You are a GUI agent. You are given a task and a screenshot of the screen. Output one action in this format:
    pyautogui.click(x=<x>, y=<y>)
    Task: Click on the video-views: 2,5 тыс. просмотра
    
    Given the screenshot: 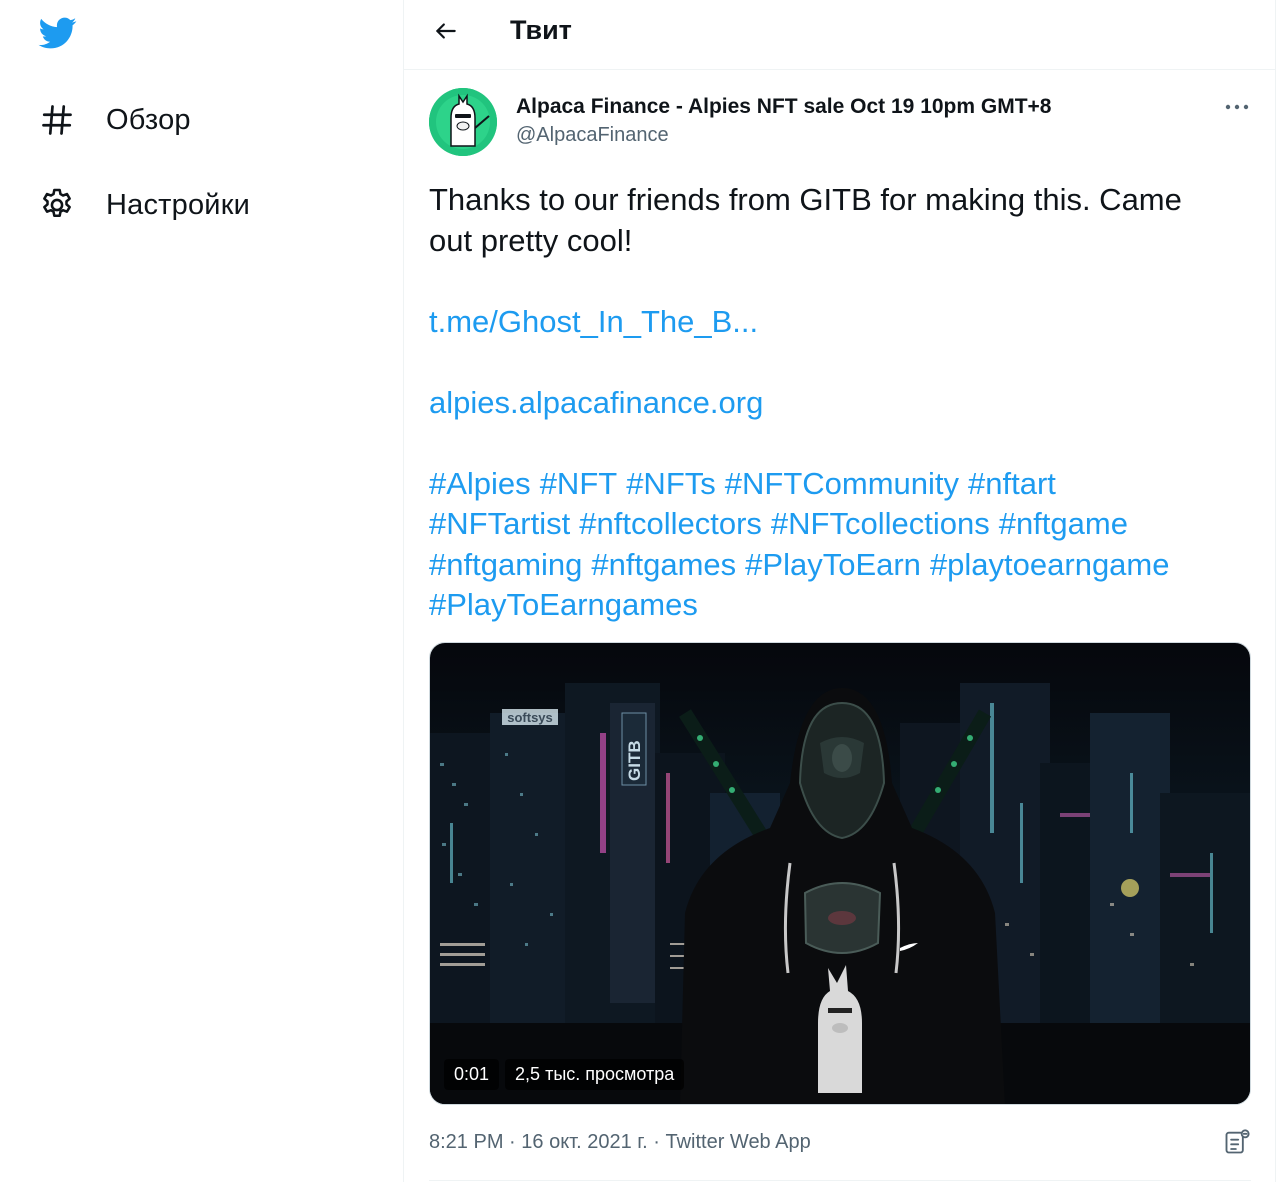 What is the action you would take?
    pyautogui.click(x=595, y=1074)
    